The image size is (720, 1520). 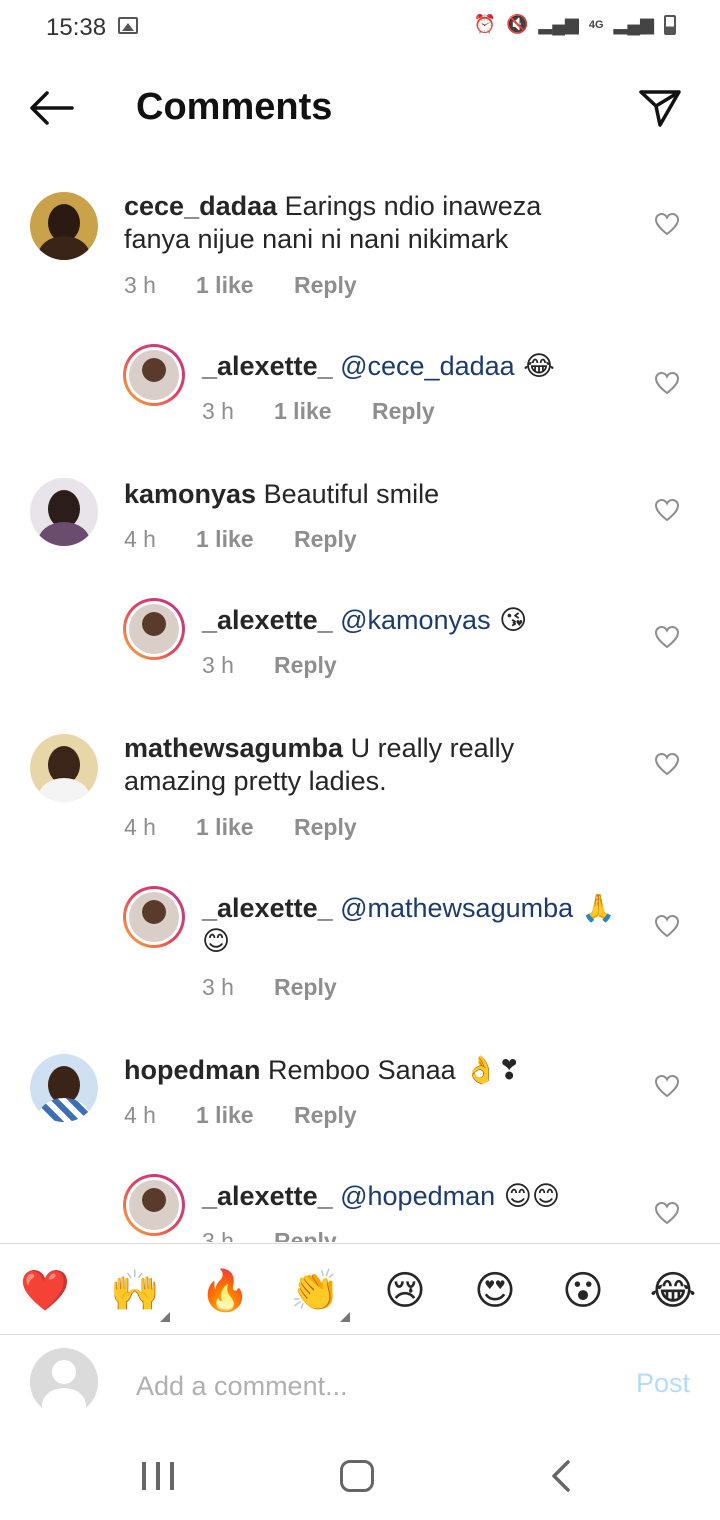 What do you see at coordinates (673, 1291) in the screenshot?
I see `emoji-laughing-button: 😂` at bounding box center [673, 1291].